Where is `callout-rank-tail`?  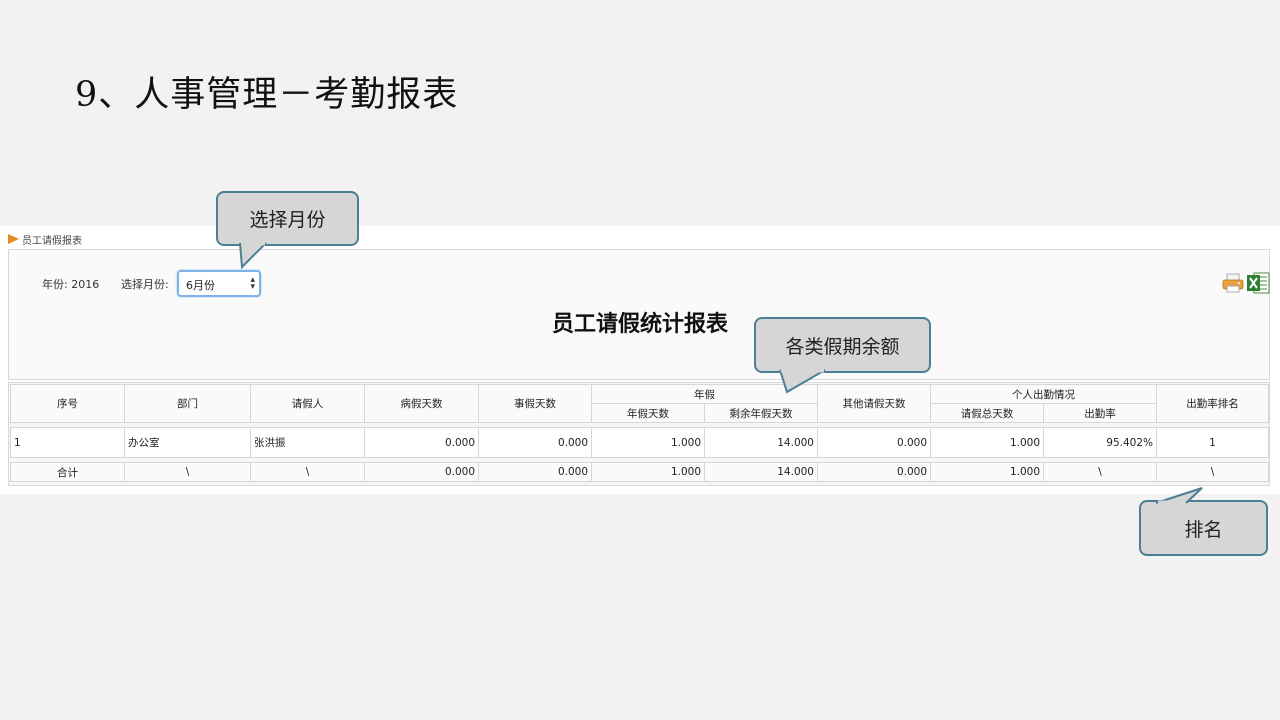
callout-rank-tail is located at coordinates (1179, 495).